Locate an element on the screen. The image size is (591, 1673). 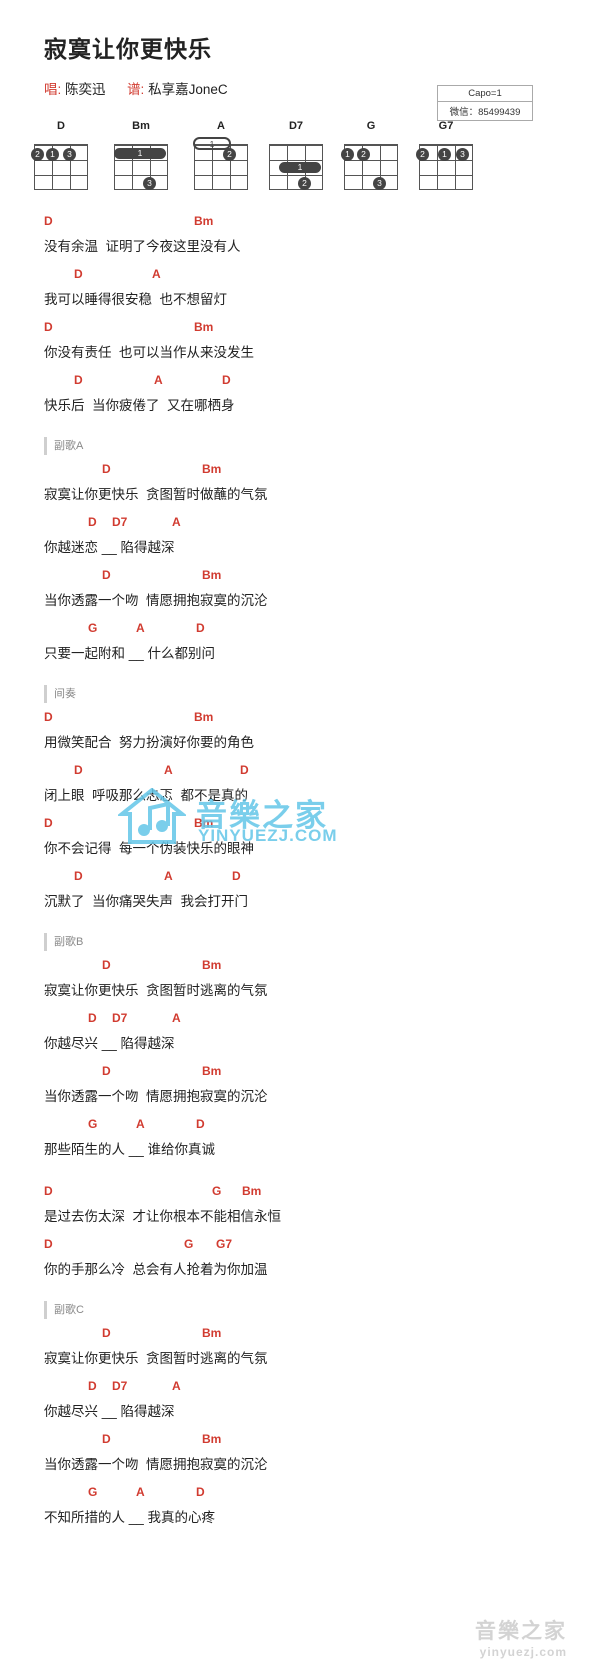
chord-diagram-d7: D7 1 2 is located at coordinates (301, 155).